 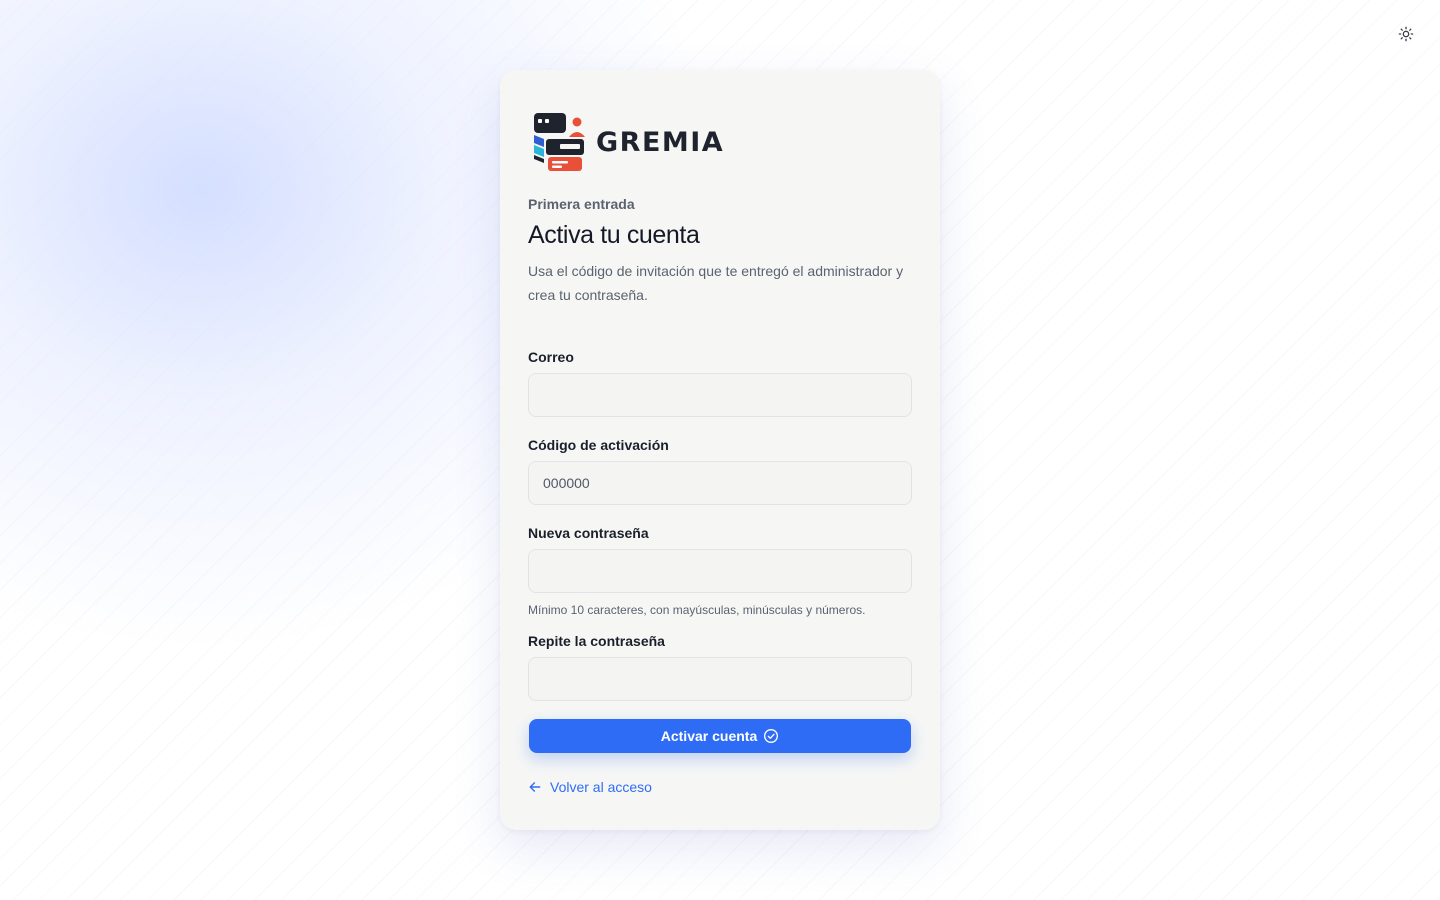 I want to click on activation-code-label: Código de activación, so click(x=598, y=445).